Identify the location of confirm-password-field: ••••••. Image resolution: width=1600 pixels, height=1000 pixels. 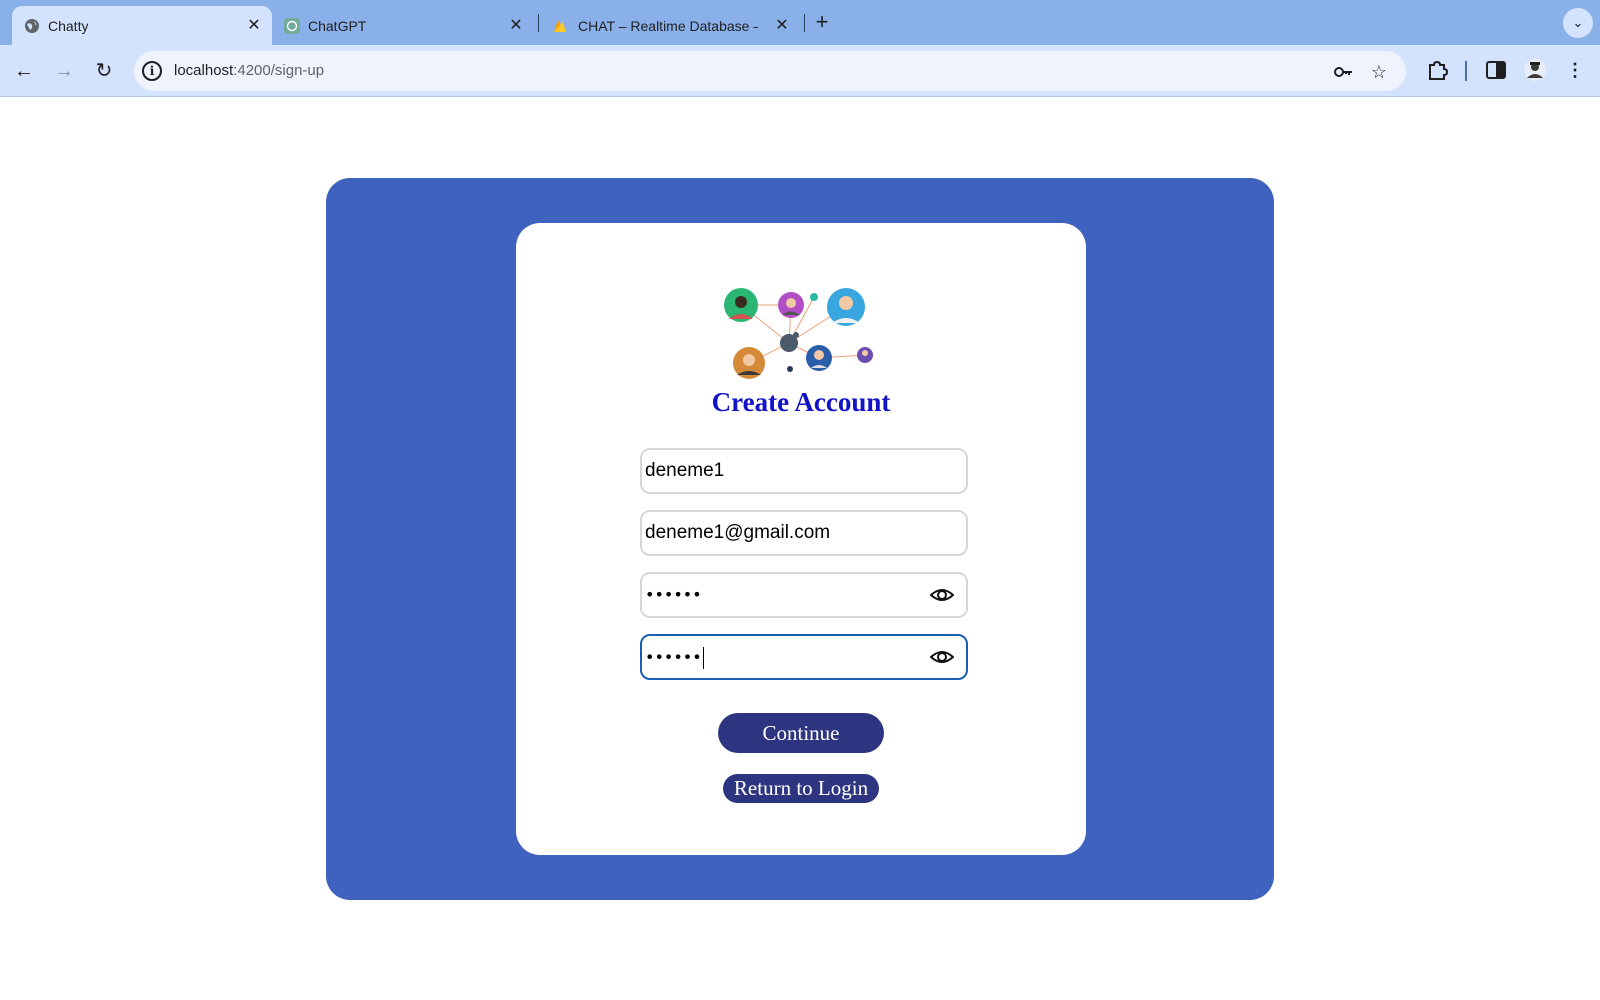
(804, 657).